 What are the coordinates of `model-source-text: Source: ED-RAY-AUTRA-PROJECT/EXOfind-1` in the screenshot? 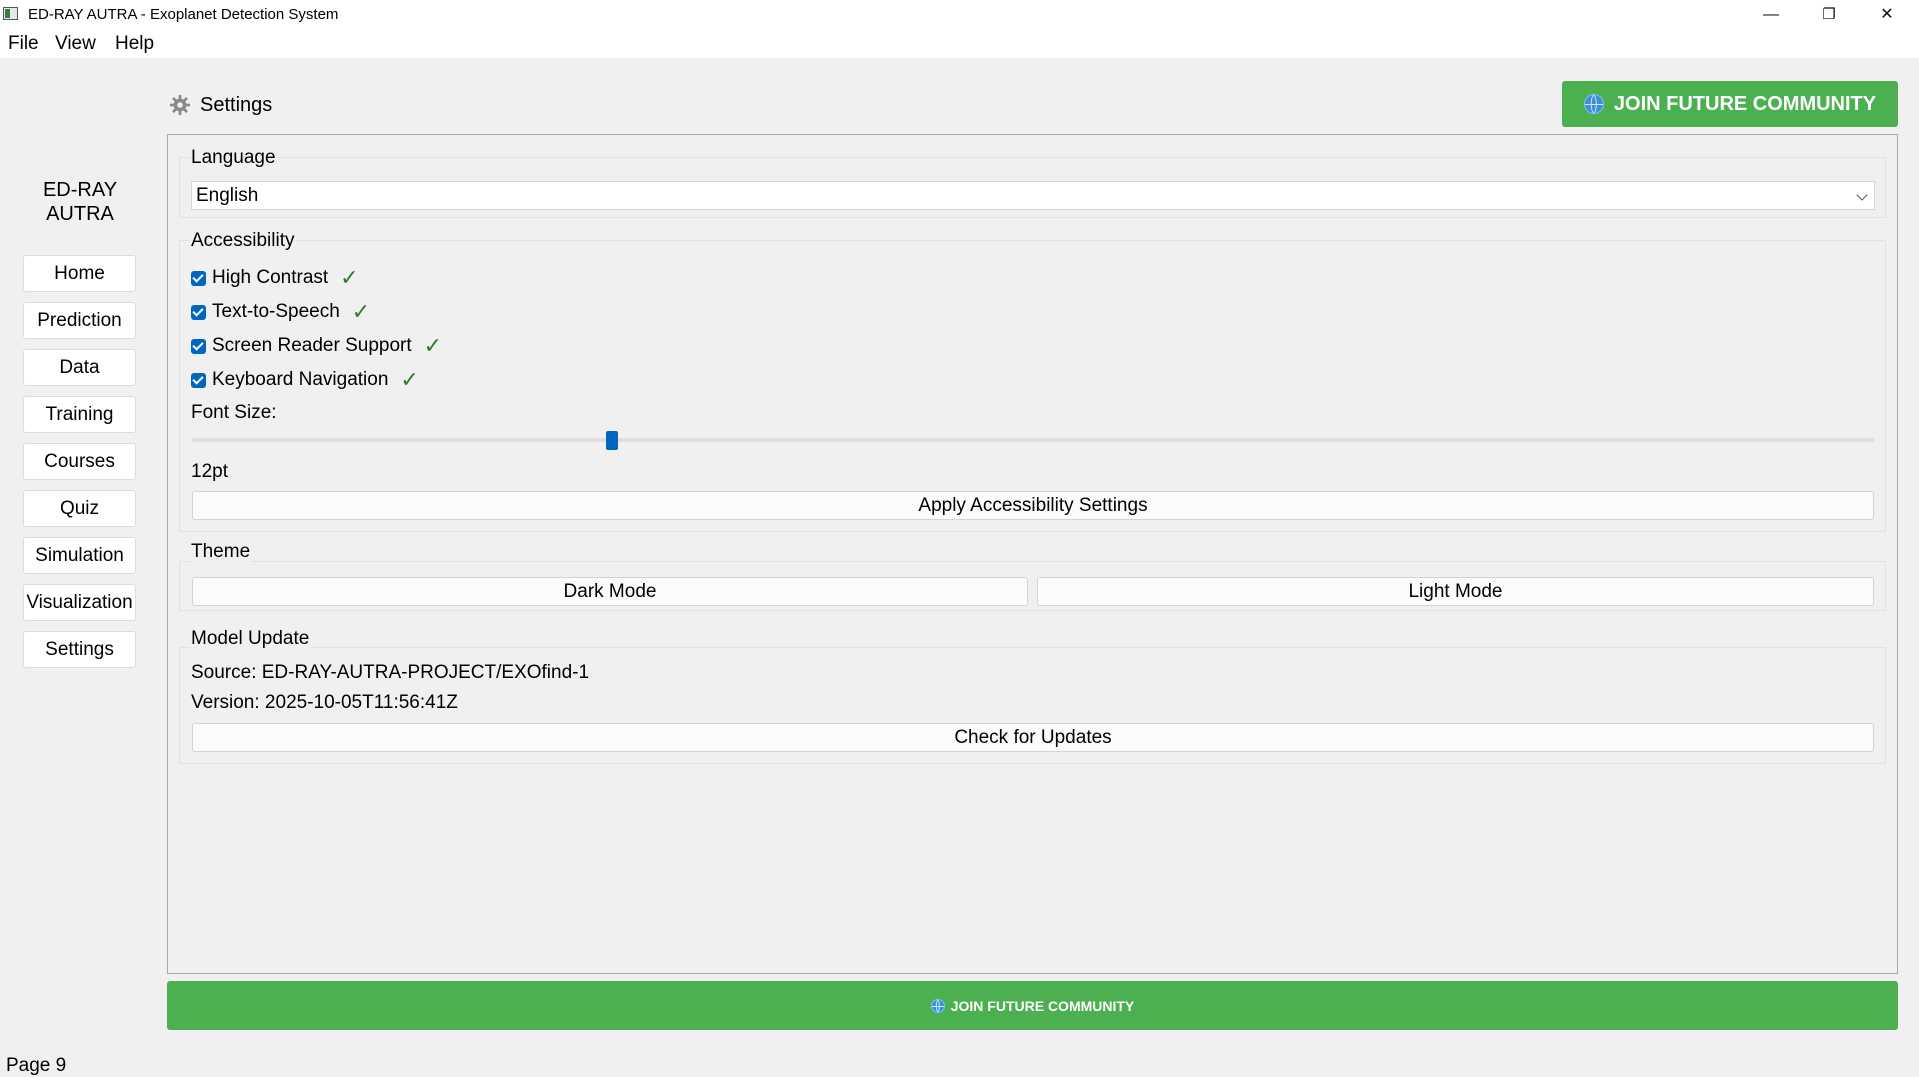 It's located at (390, 672).